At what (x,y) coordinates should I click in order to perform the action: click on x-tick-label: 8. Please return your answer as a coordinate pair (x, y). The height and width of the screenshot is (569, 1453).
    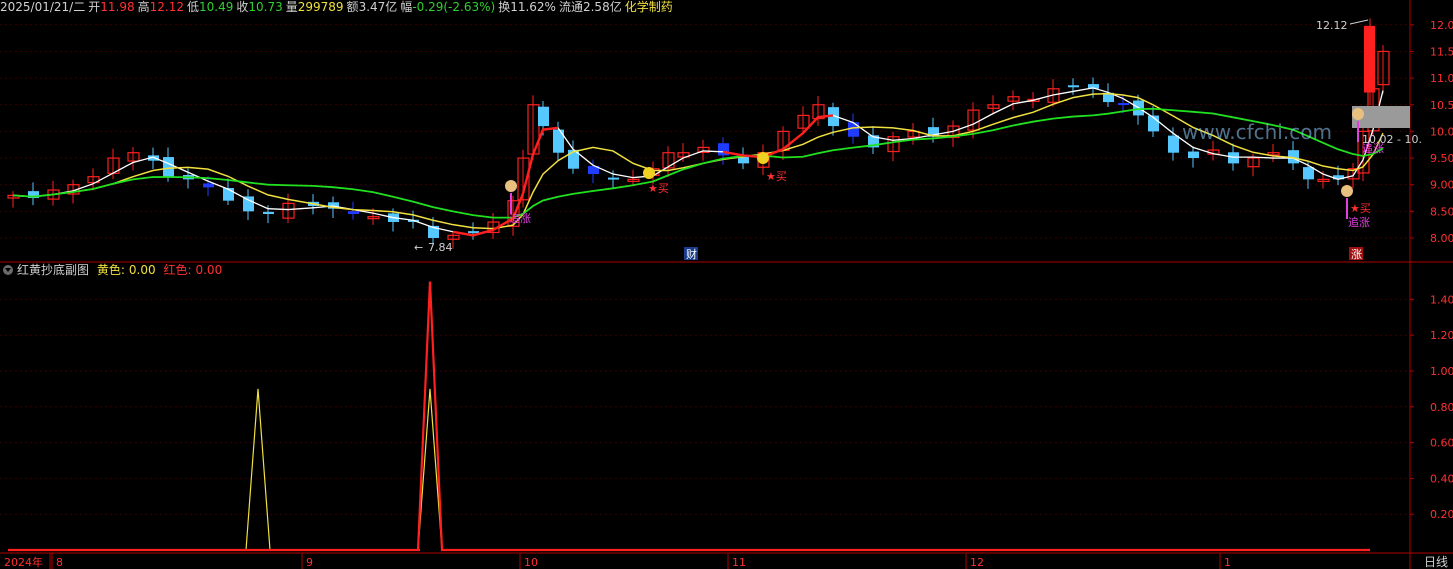
    Looking at the image, I should click on (59, 562).